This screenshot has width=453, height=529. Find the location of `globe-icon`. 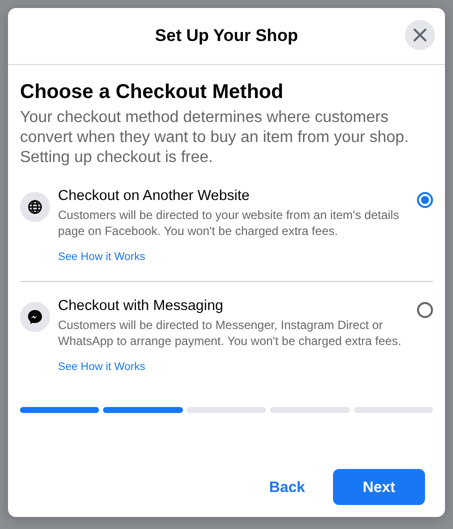

globe-icon is located at coordinates (35, 207).